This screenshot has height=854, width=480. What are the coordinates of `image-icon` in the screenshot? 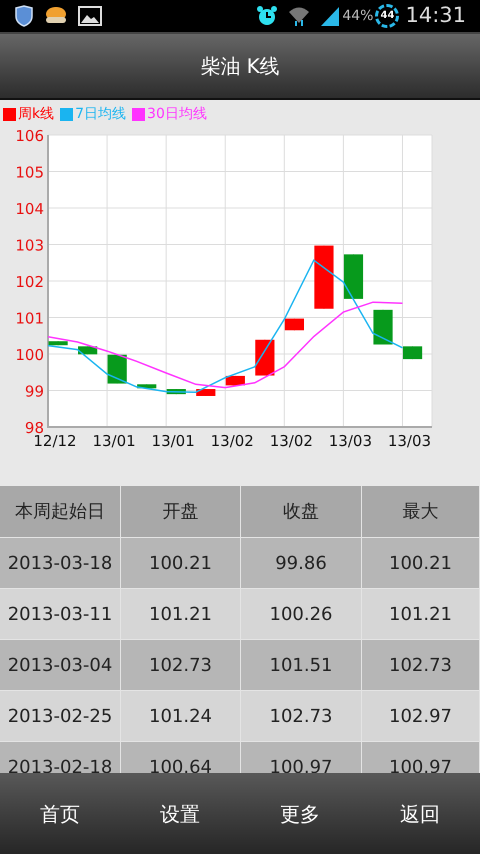 It's located at (90, 16).